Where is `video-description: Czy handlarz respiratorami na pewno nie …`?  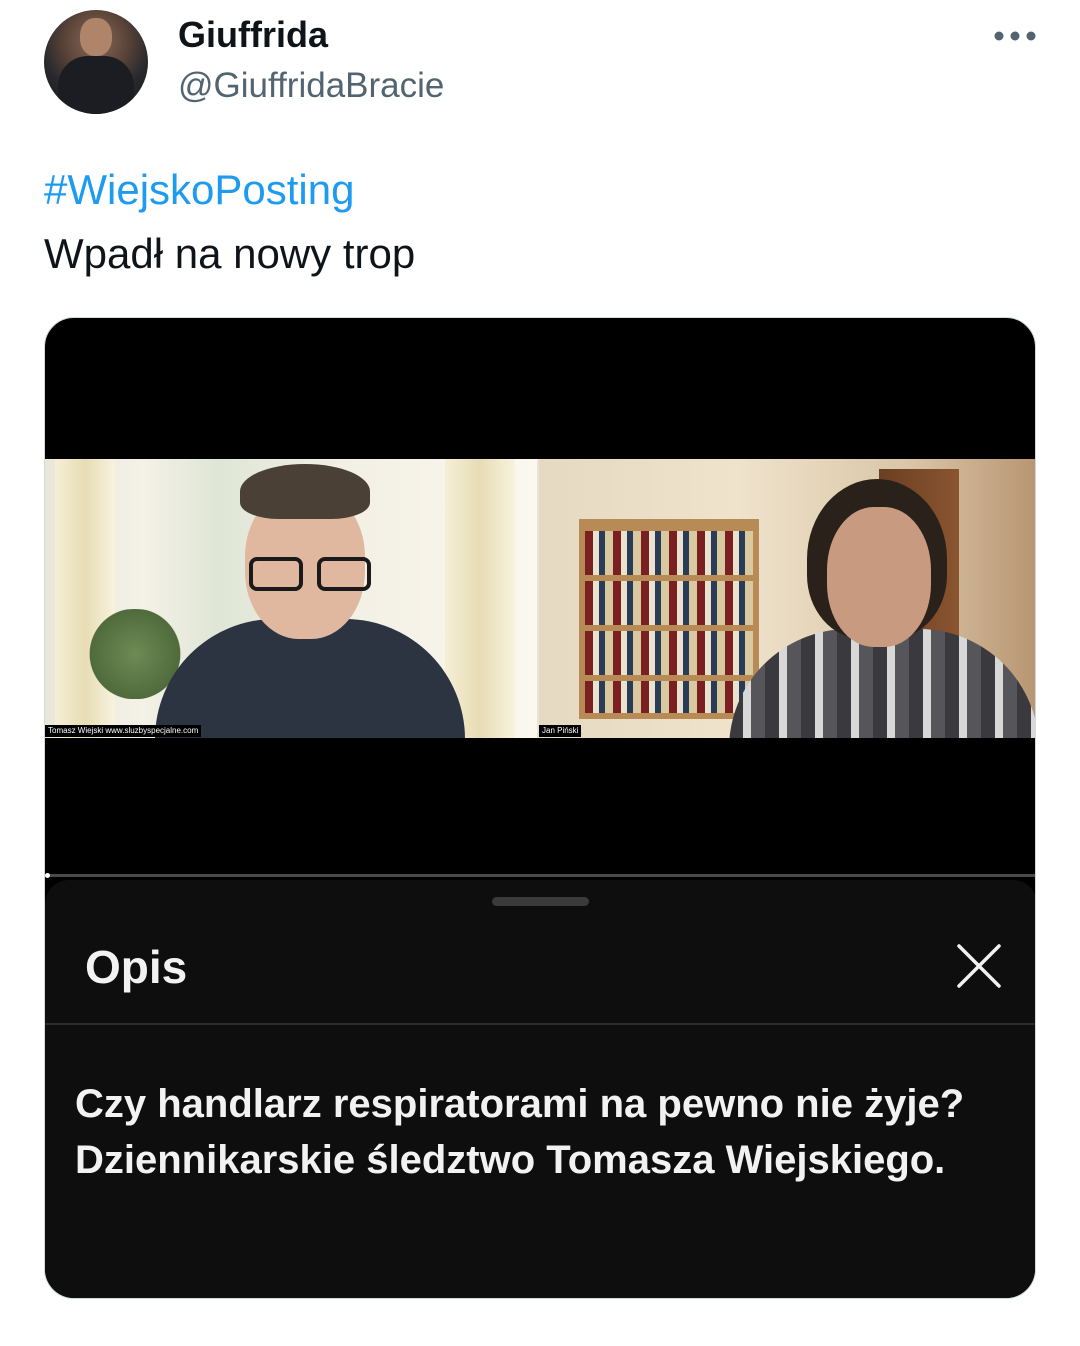 video-description: Czy handlarz respiratorami na pewno nie … is located at coordinates (520, 1132).